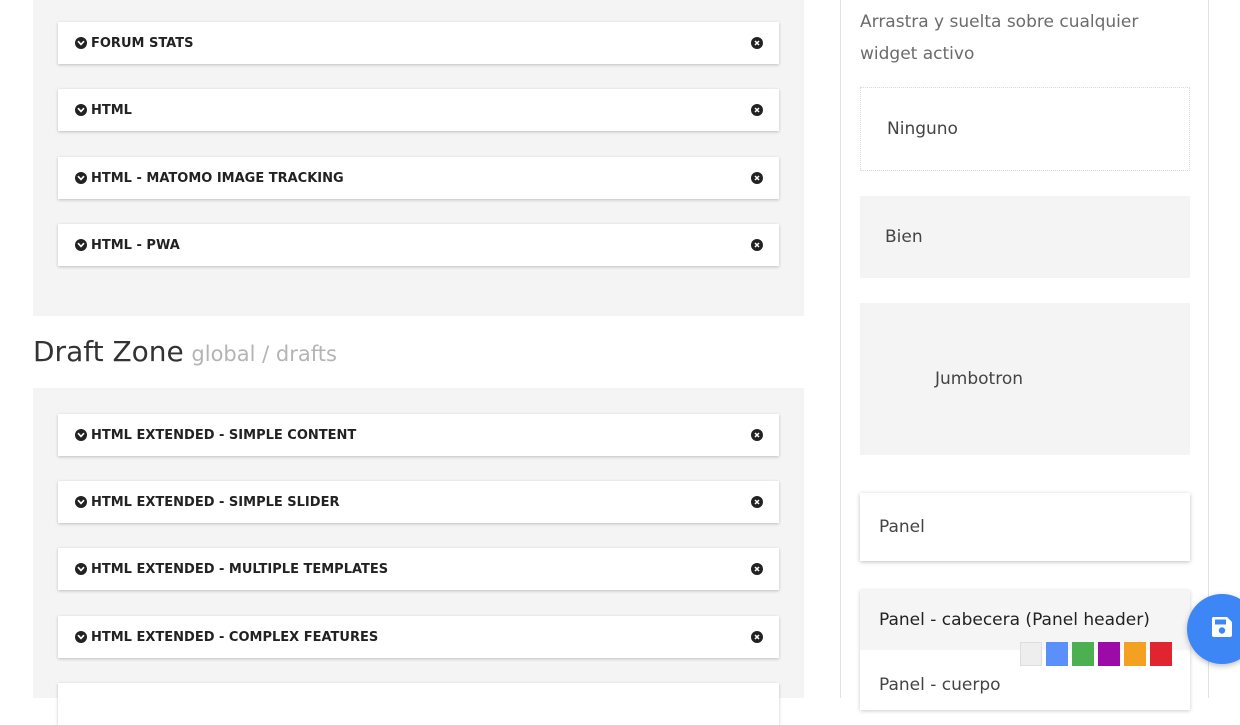 The width and height of the screenshot is (1240, 725). What do you see at coordinates (264, 354) in the screenshot?
I see `zone-path: global / drafts` at bounding box center [264, 354].